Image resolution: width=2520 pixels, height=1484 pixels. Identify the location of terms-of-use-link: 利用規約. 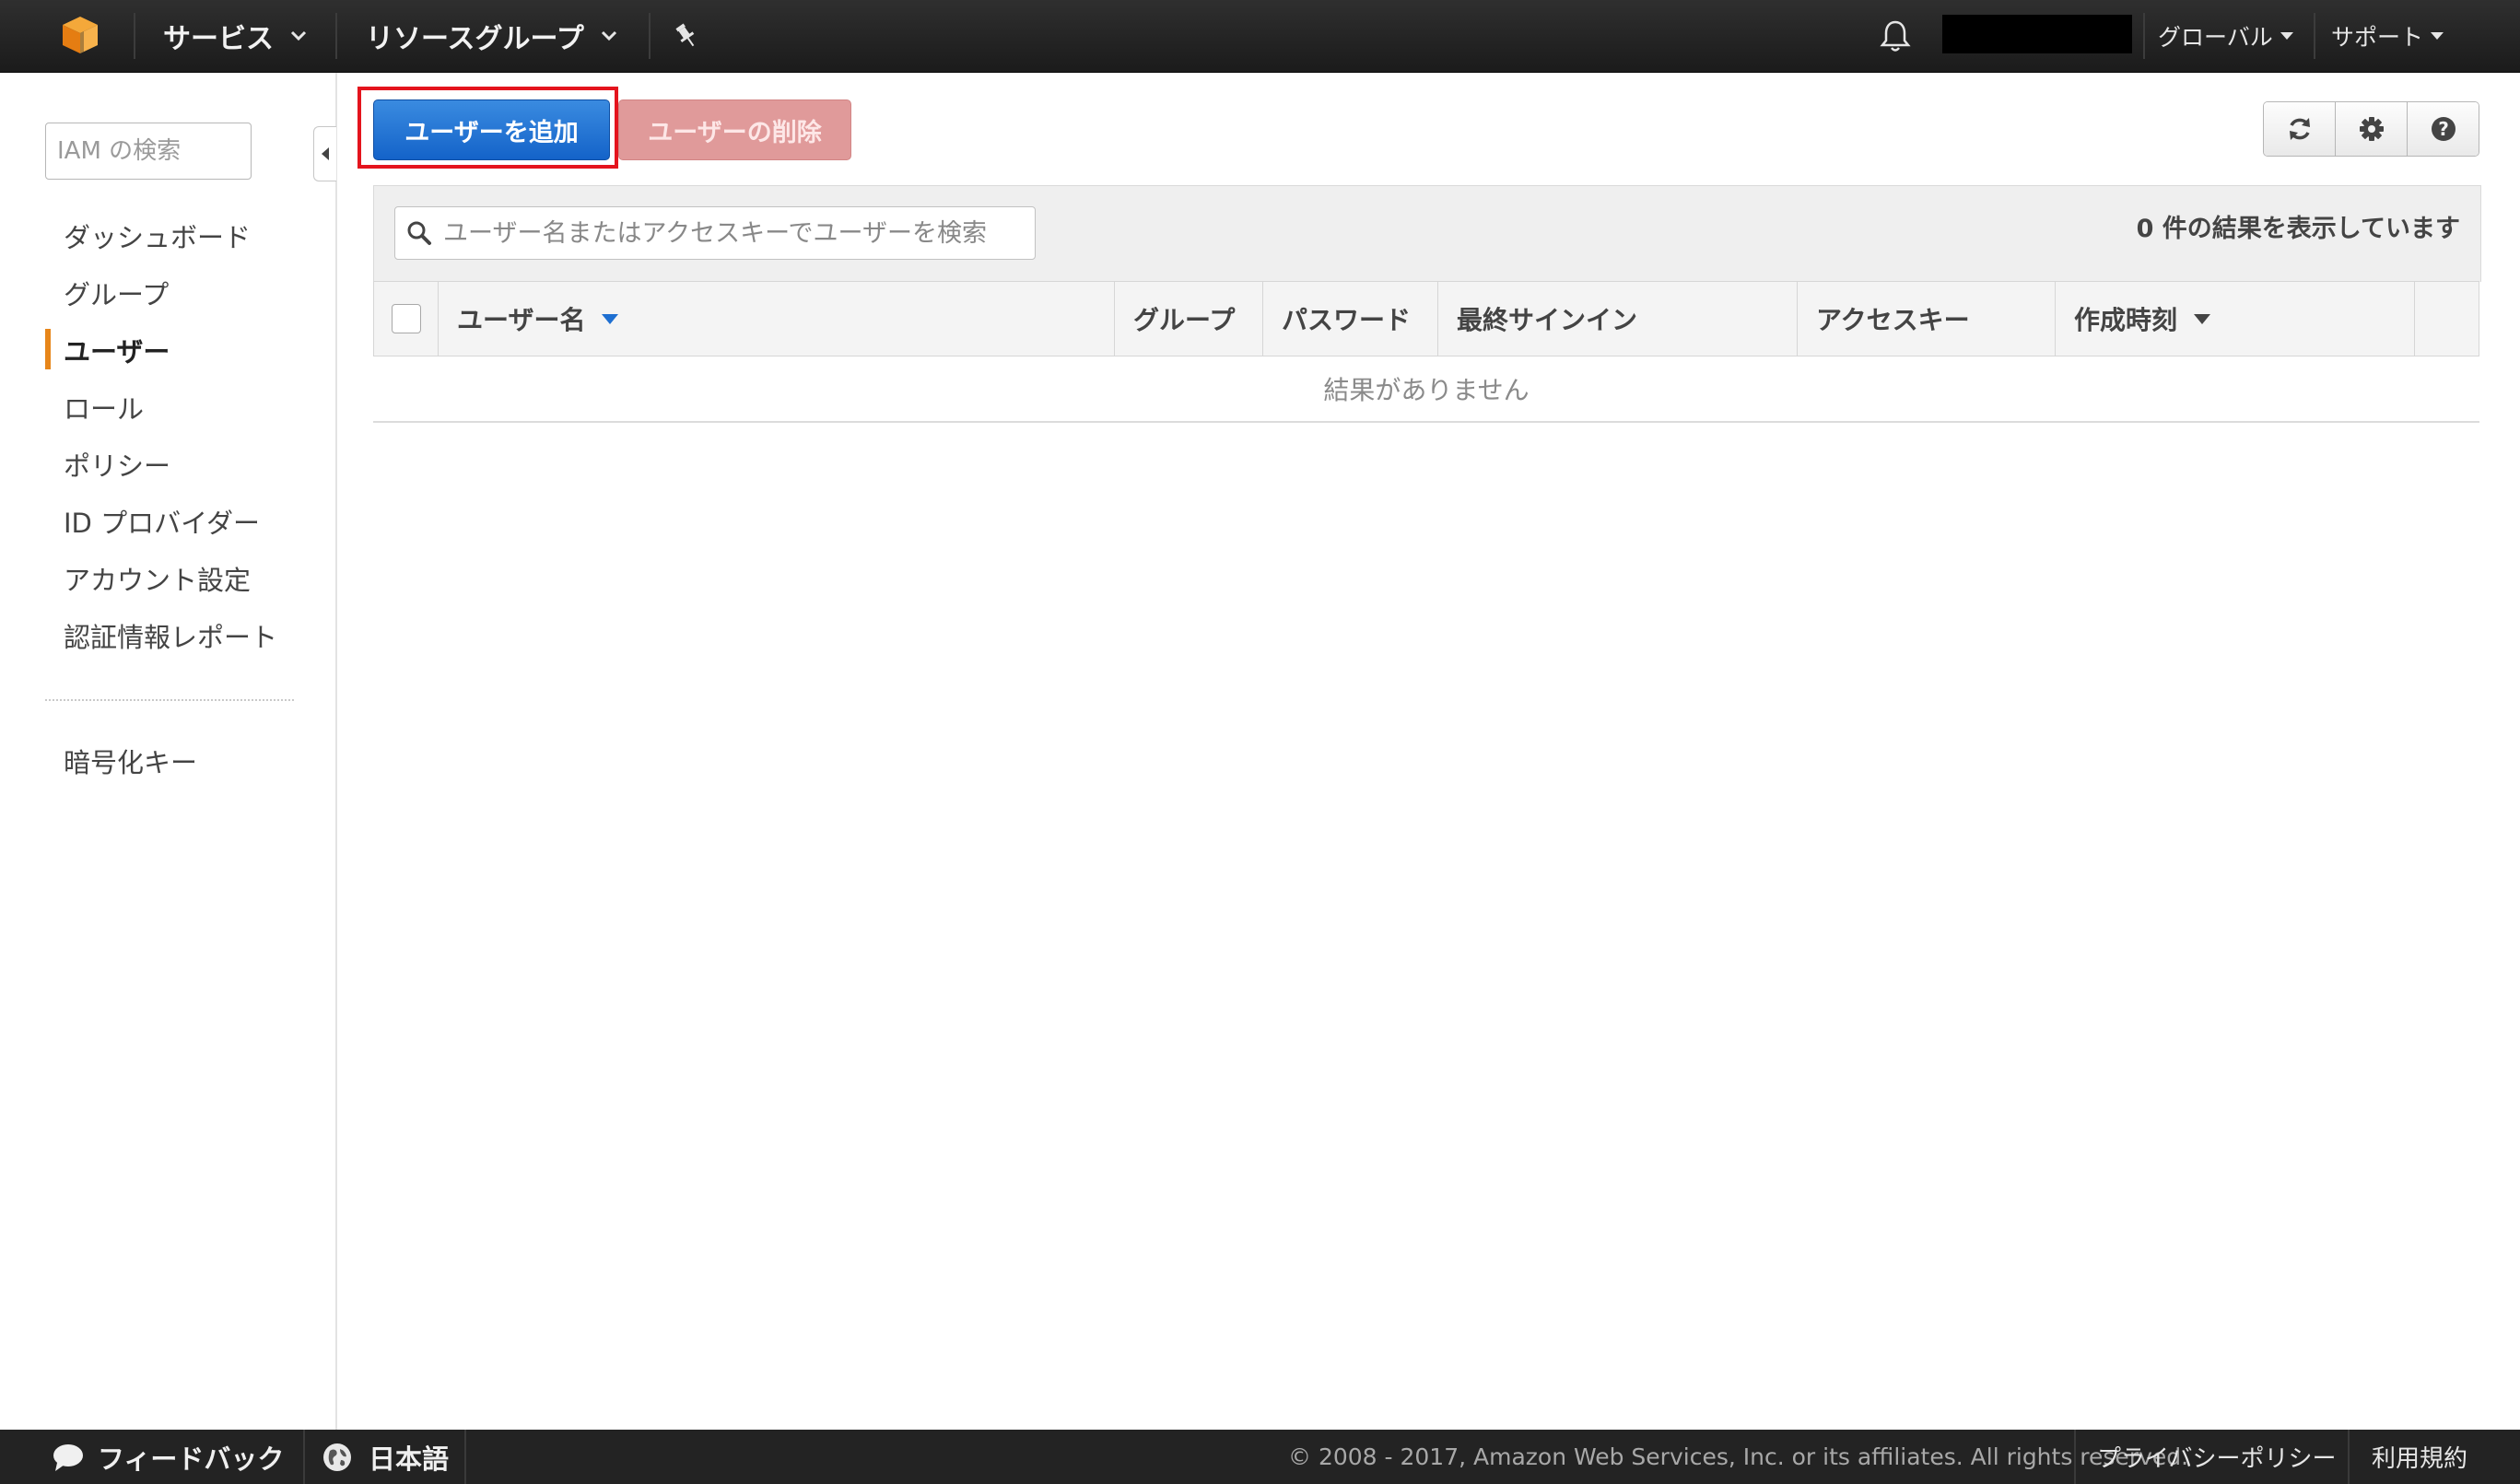
(2419, 1457).